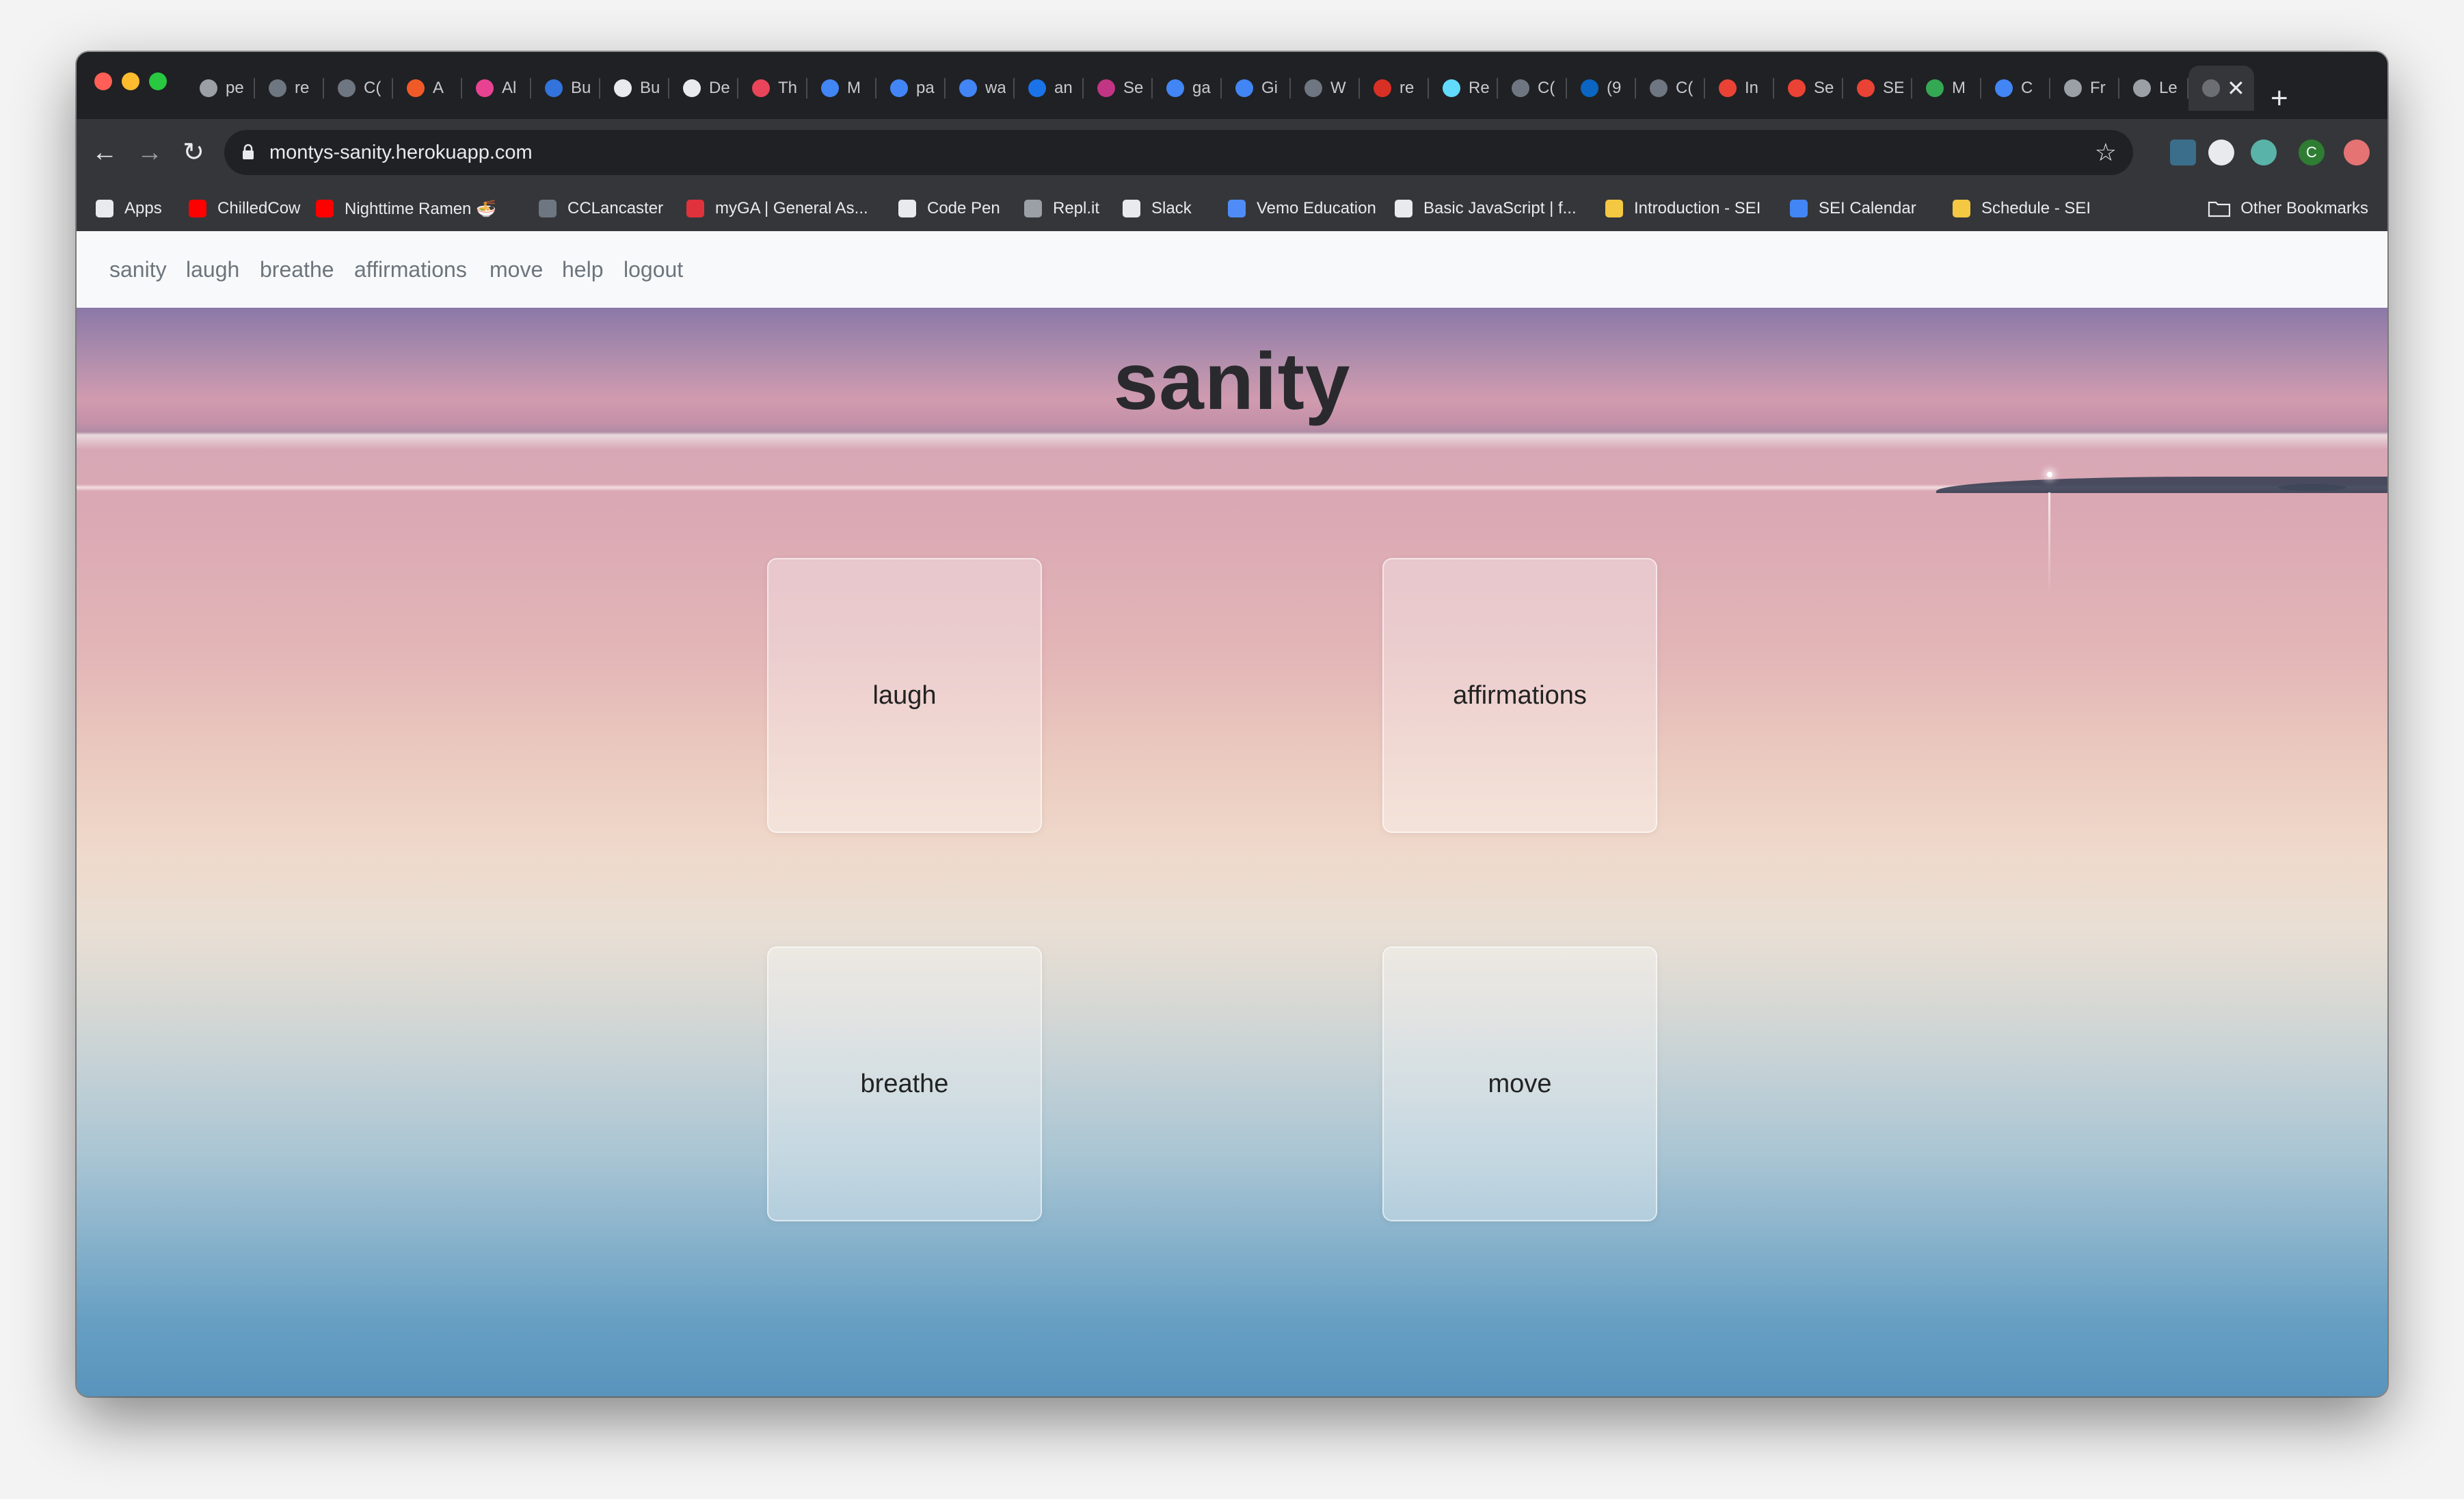 The width and height of the screenshot is (2464, 1499). Describe the element at coordinates (2221, 152) in the screenshot. I see `extension-globe-icon` at that location.